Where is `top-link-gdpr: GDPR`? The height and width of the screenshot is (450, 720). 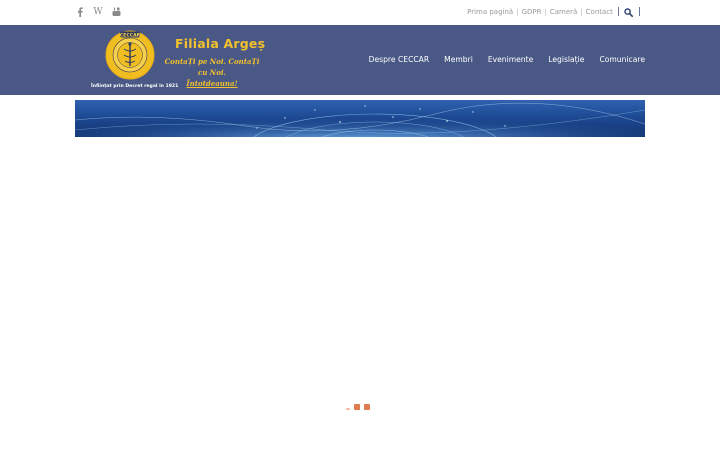
top-link-gdpr: GDPR is located at coordinates (532, 12).